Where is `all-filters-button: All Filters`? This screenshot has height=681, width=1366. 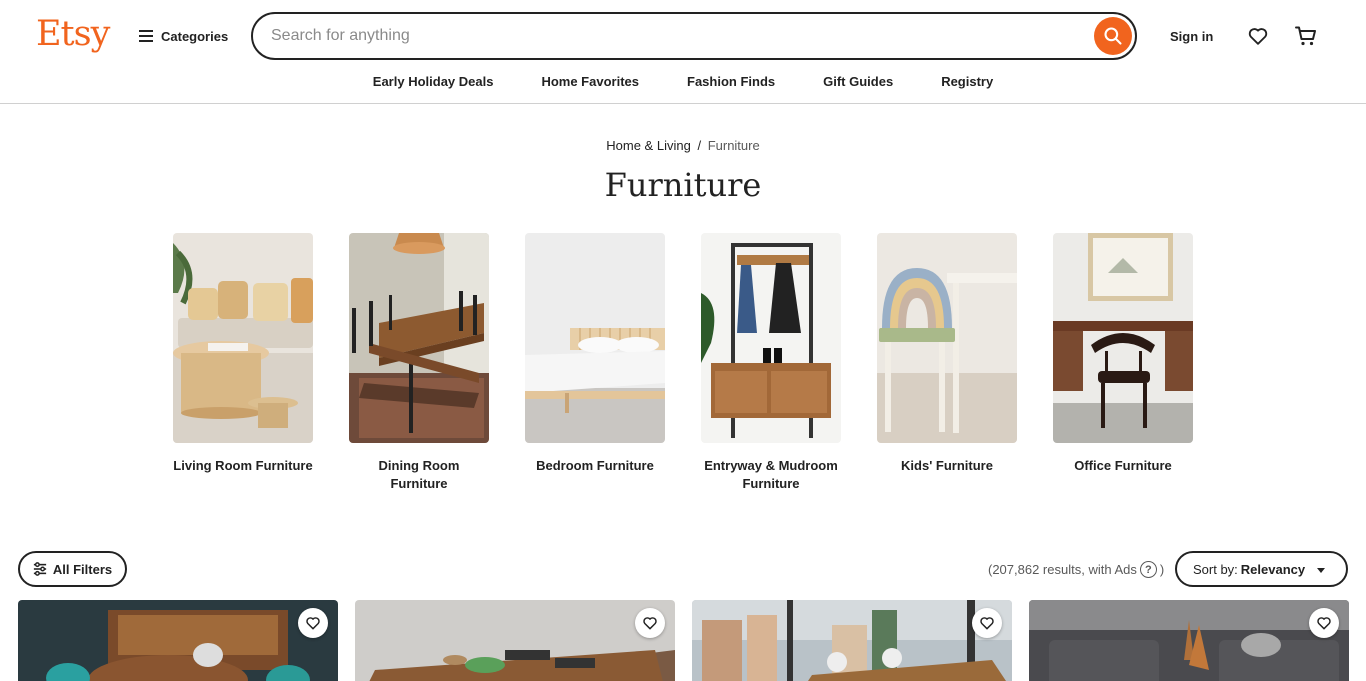 all-filters-button: All Filters is located at coordinates (72, 569).